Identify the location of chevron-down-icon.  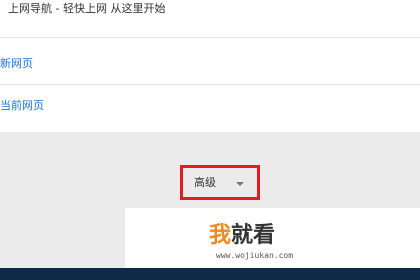
(240, 184).